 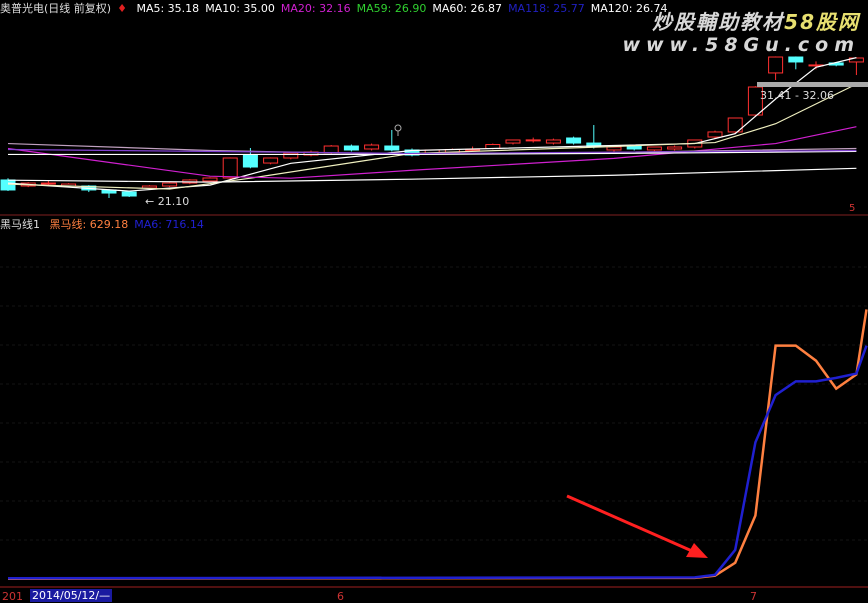 What do you see at coordinates (546, 8) in the screenshot?
I see `ma-legend-item: MA118: 25.77` at bounding box center [546, 8].